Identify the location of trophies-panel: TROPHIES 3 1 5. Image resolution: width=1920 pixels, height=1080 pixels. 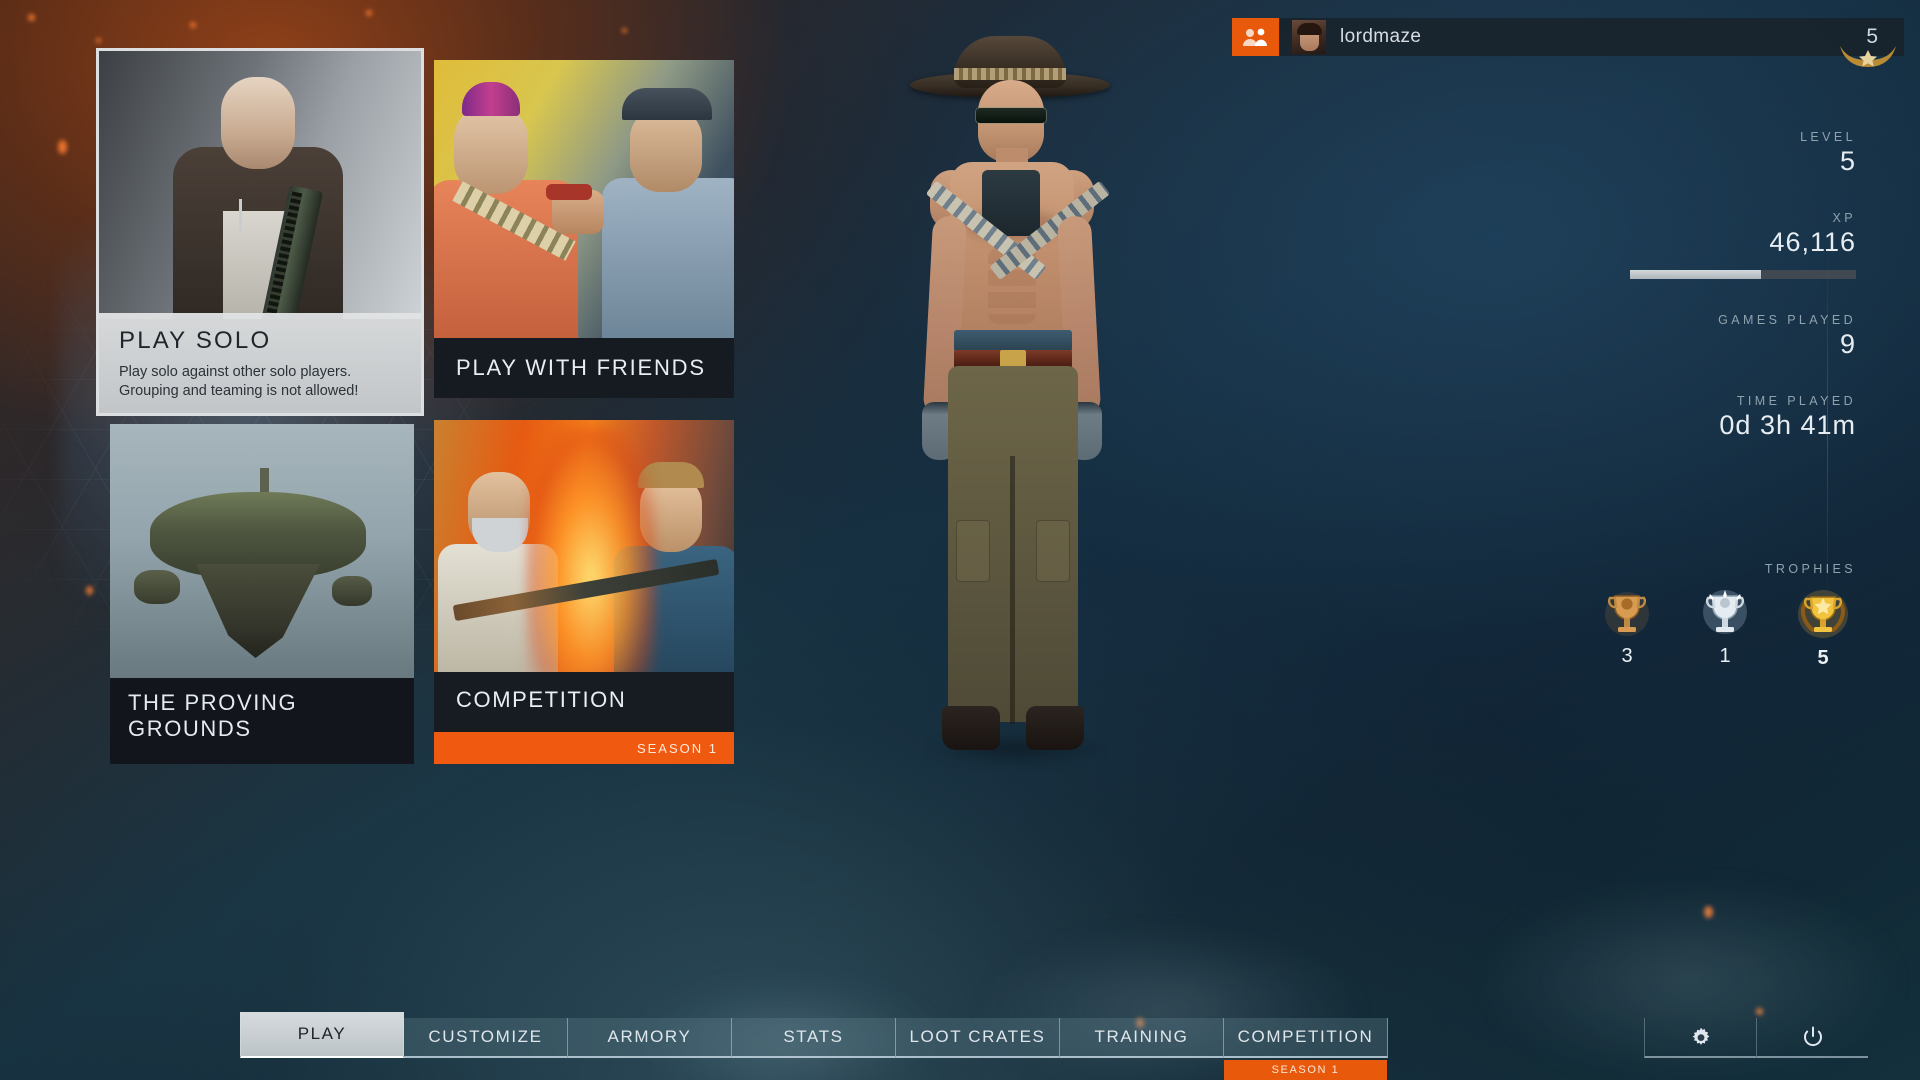
(1706, 616).